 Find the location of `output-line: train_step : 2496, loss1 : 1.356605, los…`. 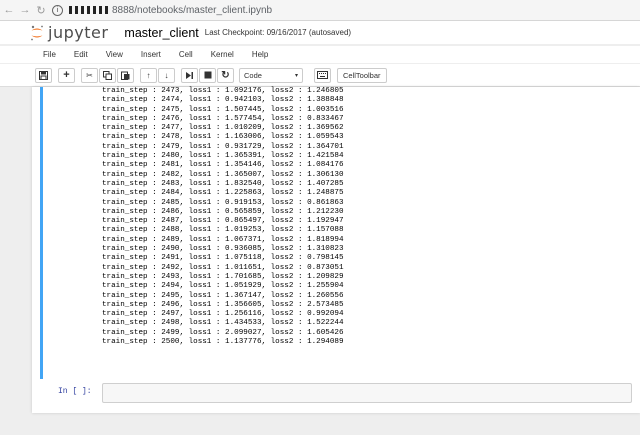

output-line: train_step : 2496, loss1 : 1.356605, los… is located at coordinates (223, 304).